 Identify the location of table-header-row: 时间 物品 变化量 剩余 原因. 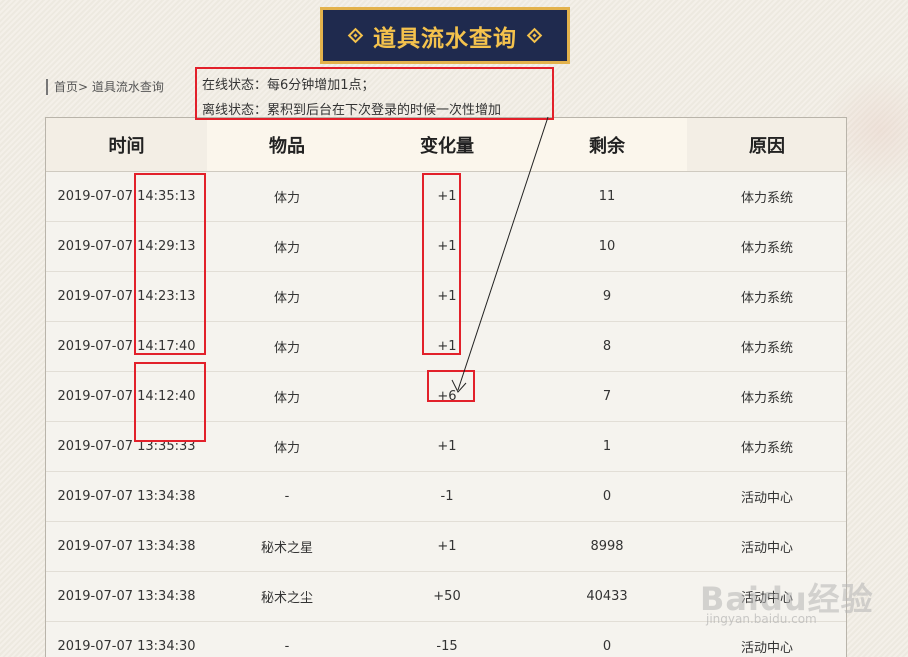
(446, 145).